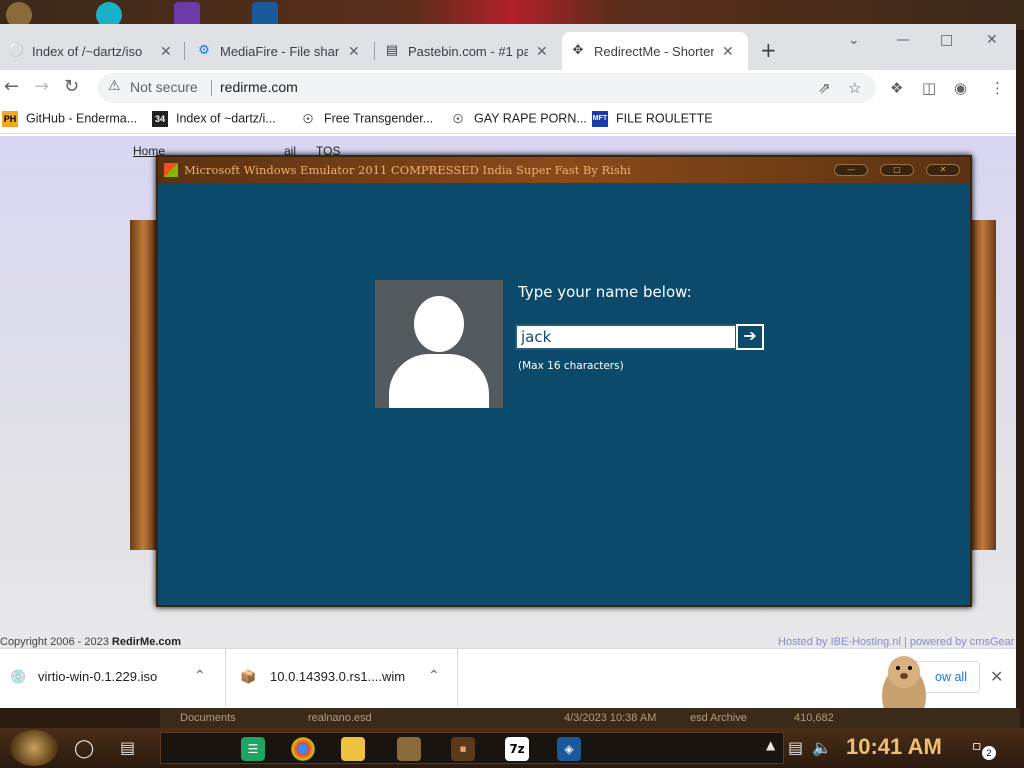 This screenshot has height=768, width=1024. Describe the element at coordinates (204, 49) in the screenshot. I see `mediafire-icon: ⚙` at that location.